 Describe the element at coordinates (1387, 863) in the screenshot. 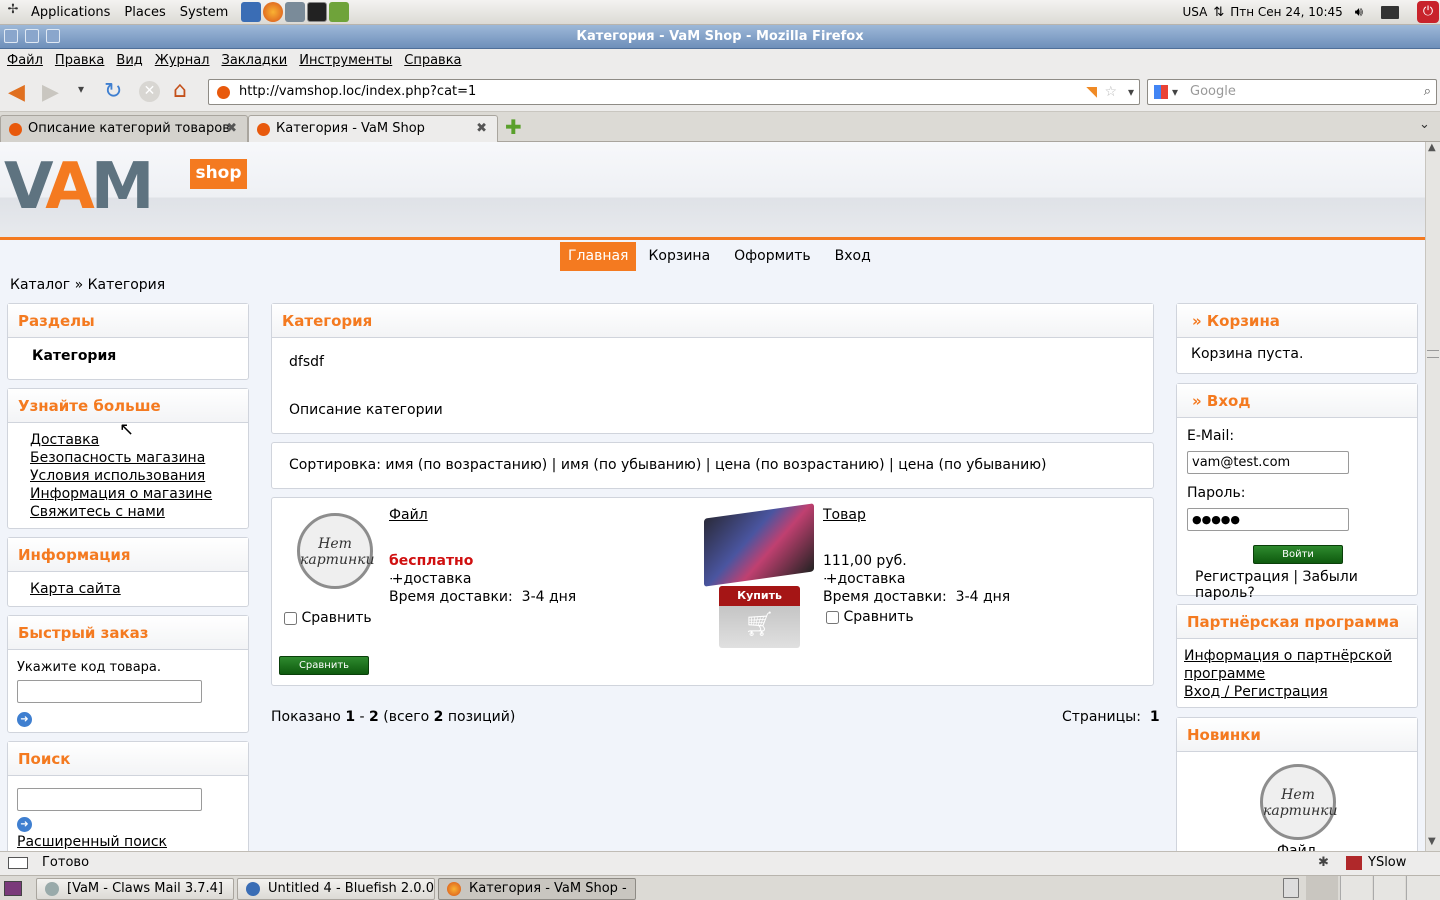

I see `yslow-label: YSlow` at that location.